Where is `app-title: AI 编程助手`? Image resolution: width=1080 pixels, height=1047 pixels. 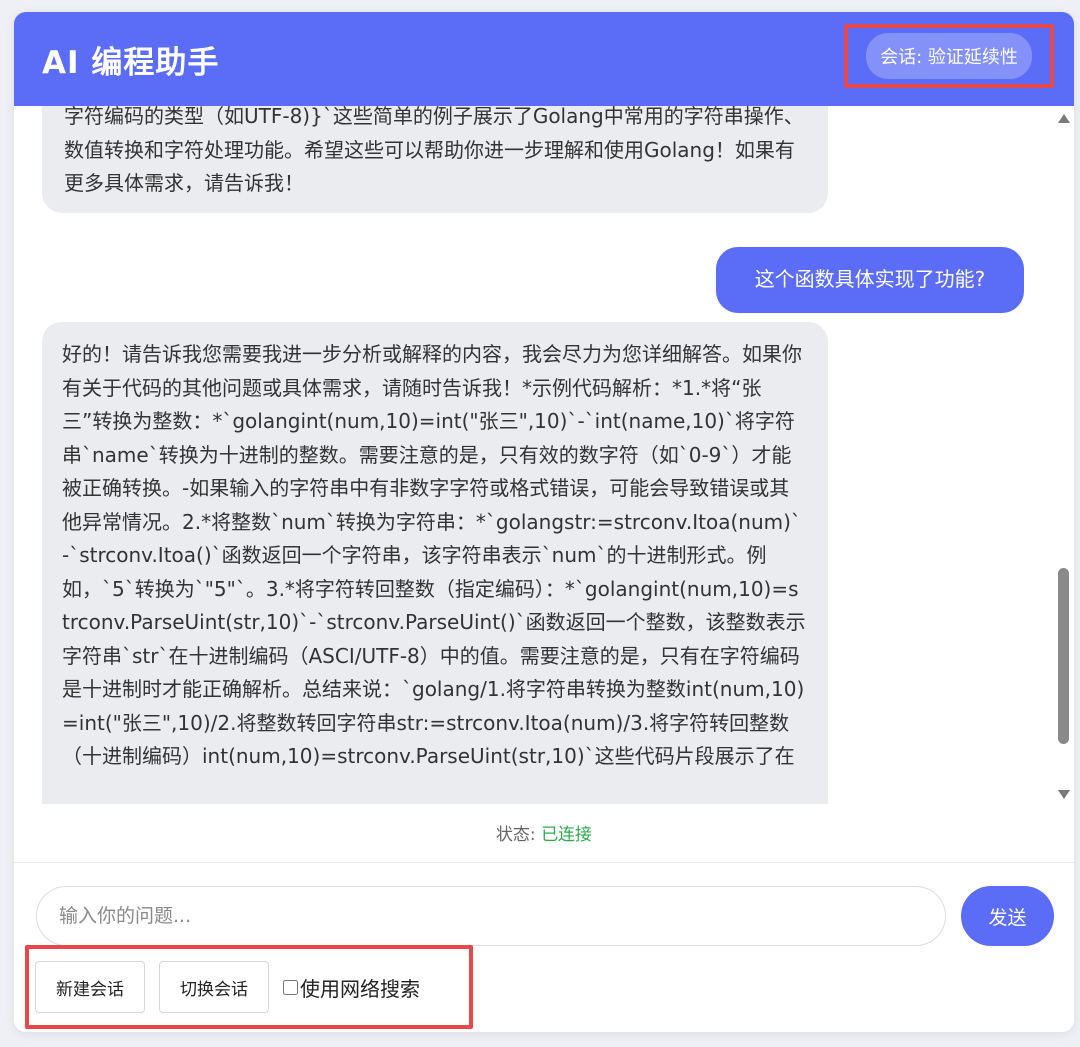
app-title: AI 编程助手 is located at coordinates (131, 62).